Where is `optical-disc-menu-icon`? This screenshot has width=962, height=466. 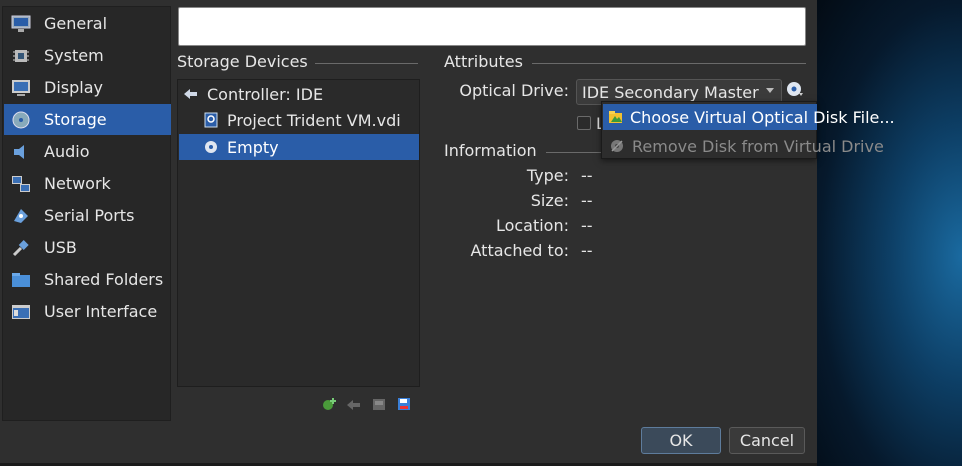
optical-disc-menu-icon is located at coordinates (795, 91).